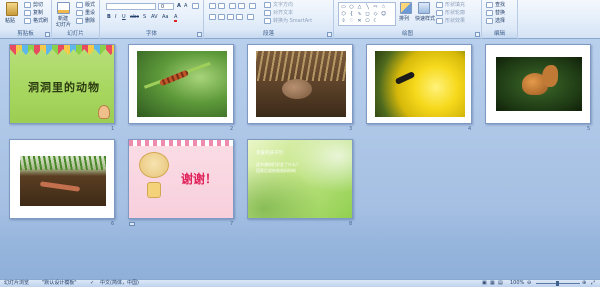  Describe the element at coordinates (185, 6) in the screenshot. I see `shrink-font-button: A` at that location.